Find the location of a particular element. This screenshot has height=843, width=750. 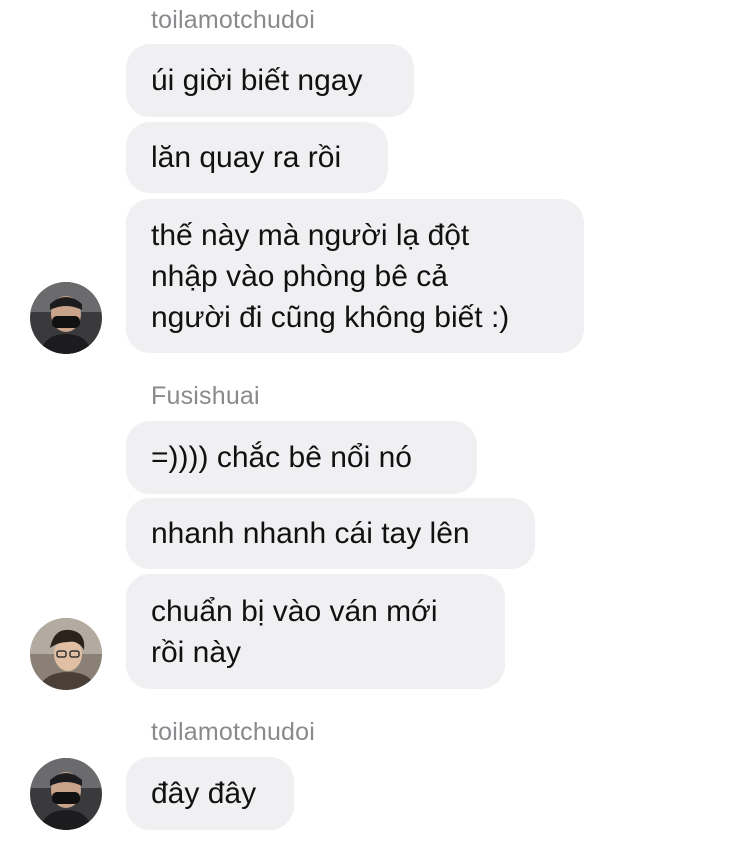

message-bubble: úi giời biết ngay is located at coordinates (270, 80).